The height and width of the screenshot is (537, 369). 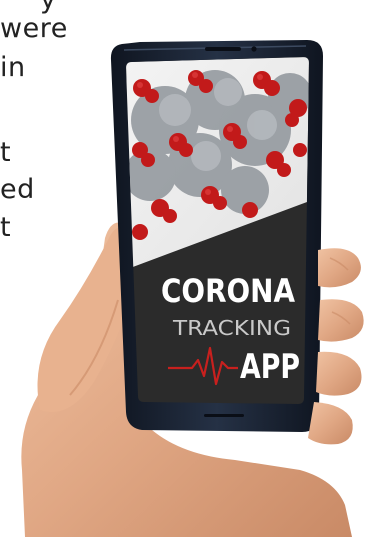 I want to click on text-line: ed, so click(x=17, y=189).